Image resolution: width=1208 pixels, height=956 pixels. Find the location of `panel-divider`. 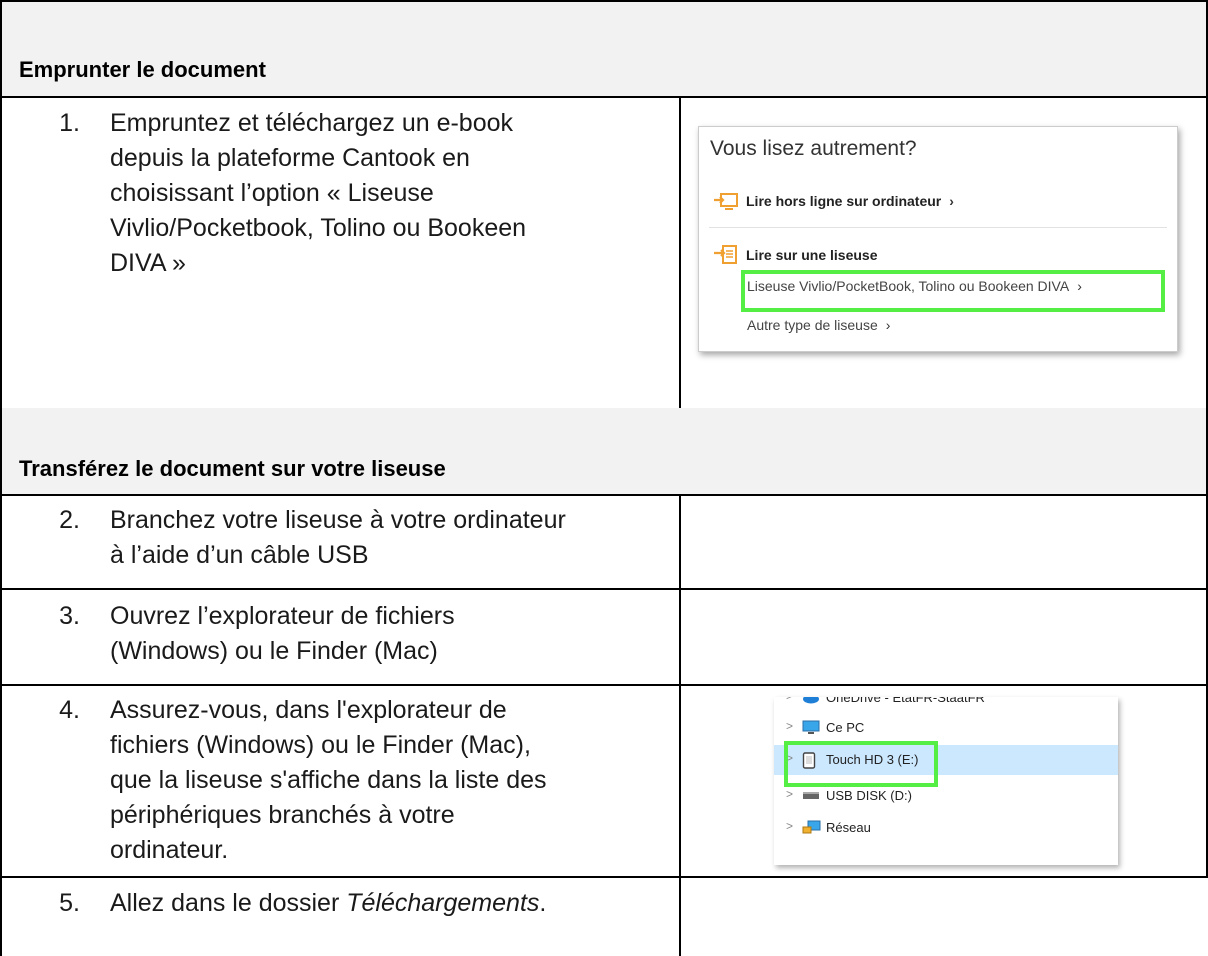

panel-divider is located at coordinates (938, 227).